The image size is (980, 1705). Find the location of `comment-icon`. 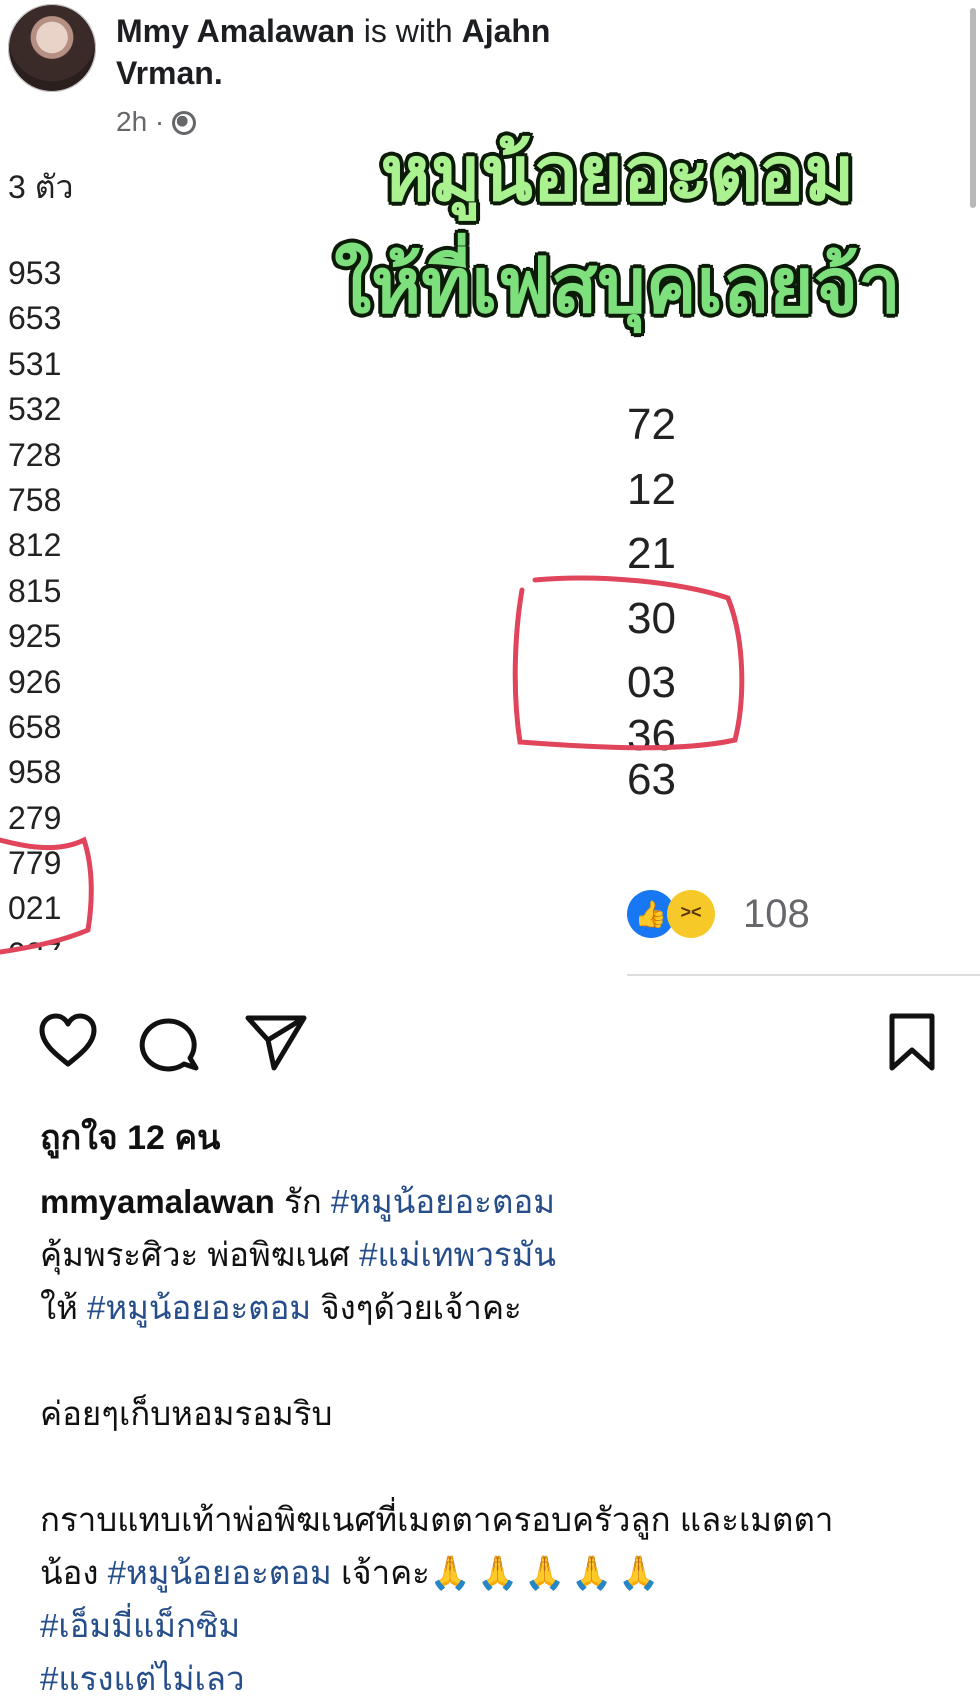

comment-icon is located at coordinates (170, 1042).